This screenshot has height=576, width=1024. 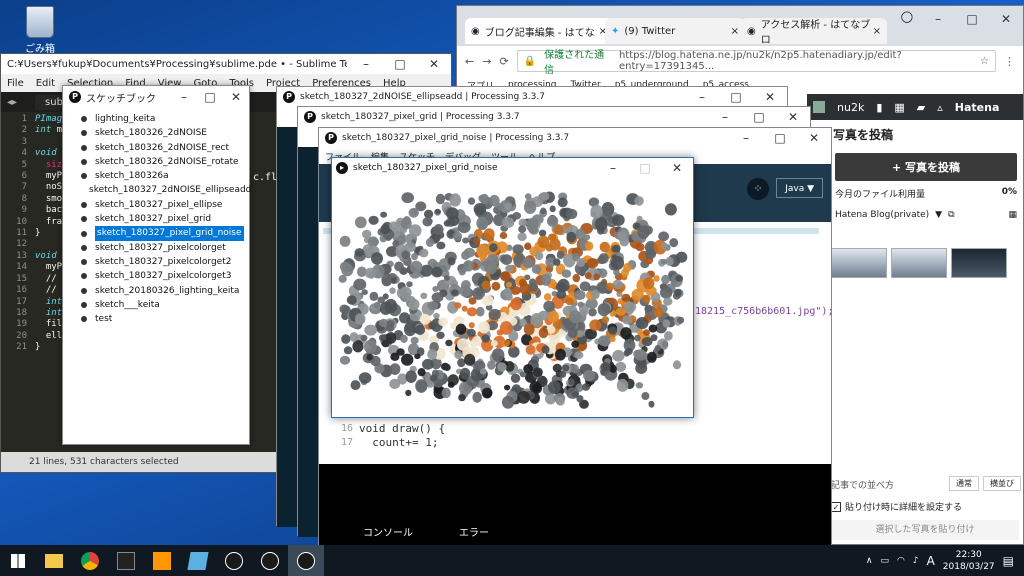 What do you see at coordinates (18, 560) in the screenshot?
I see `windows-start-icon` at bounding box center [18, 560].